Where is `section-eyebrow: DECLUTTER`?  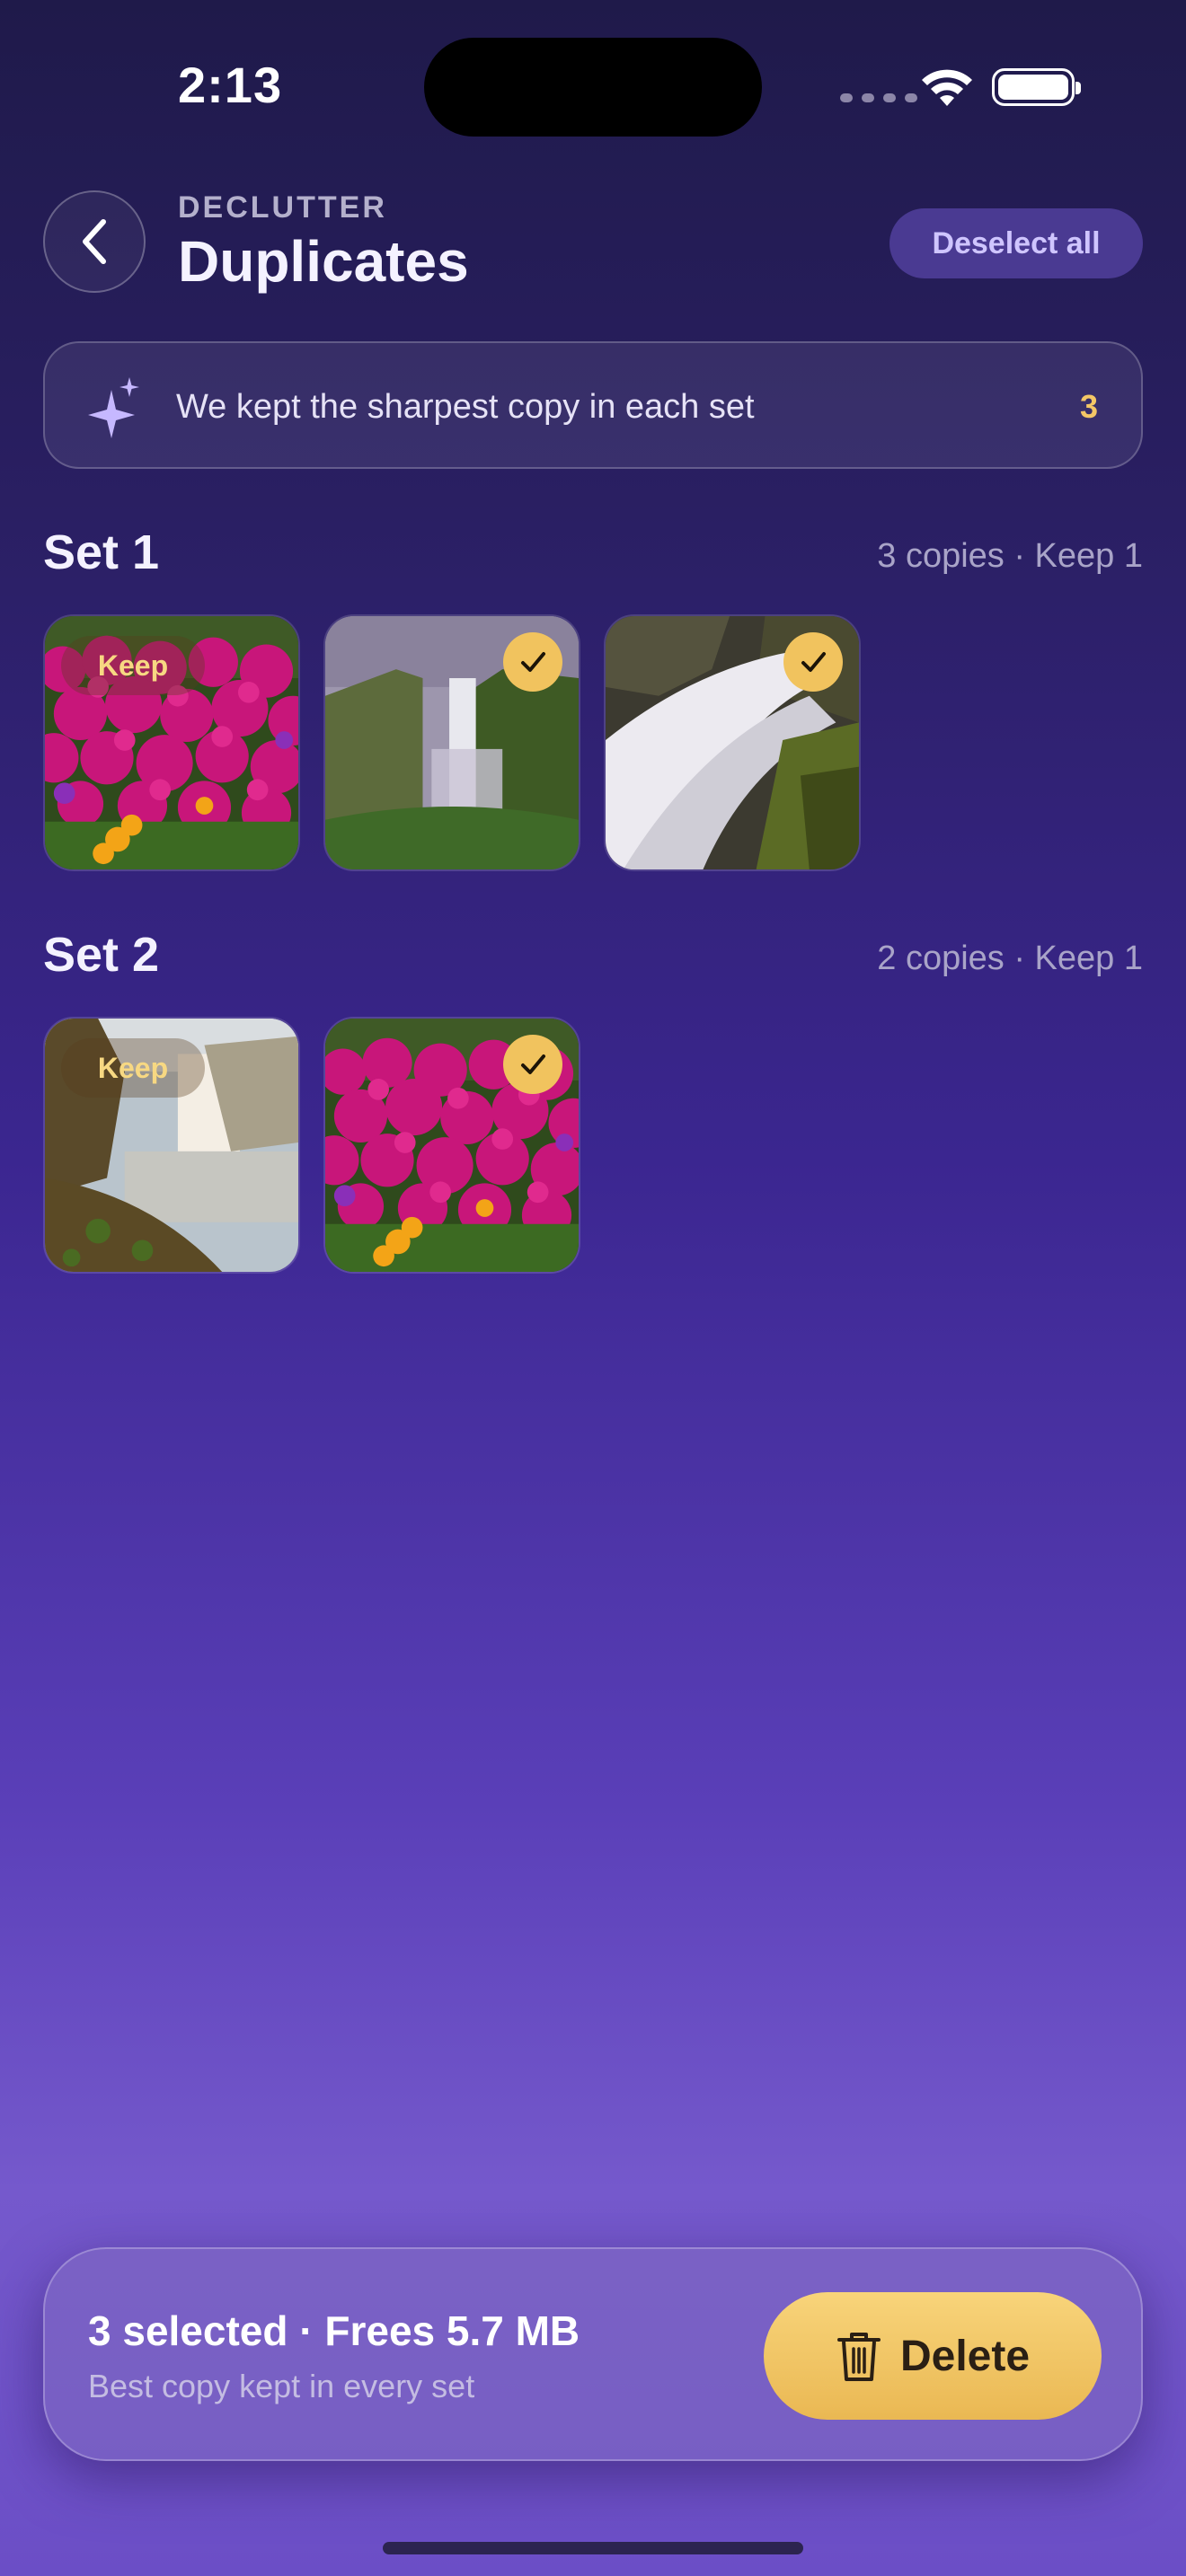 section-eyebrow: DECLUTTER is located at coordinates (282, 207).